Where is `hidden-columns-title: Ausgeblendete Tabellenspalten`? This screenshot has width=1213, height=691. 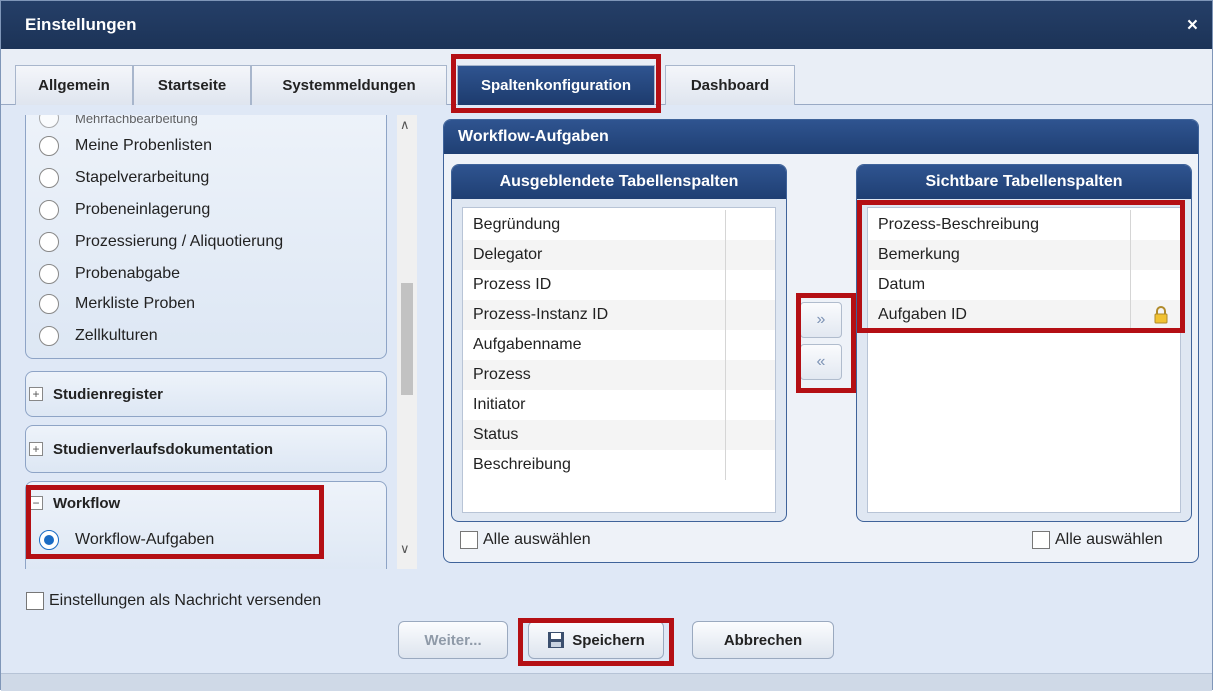
hidden-columns-title: Ausgeblendete Tabellenspalten is located at coordinates (619, 182).